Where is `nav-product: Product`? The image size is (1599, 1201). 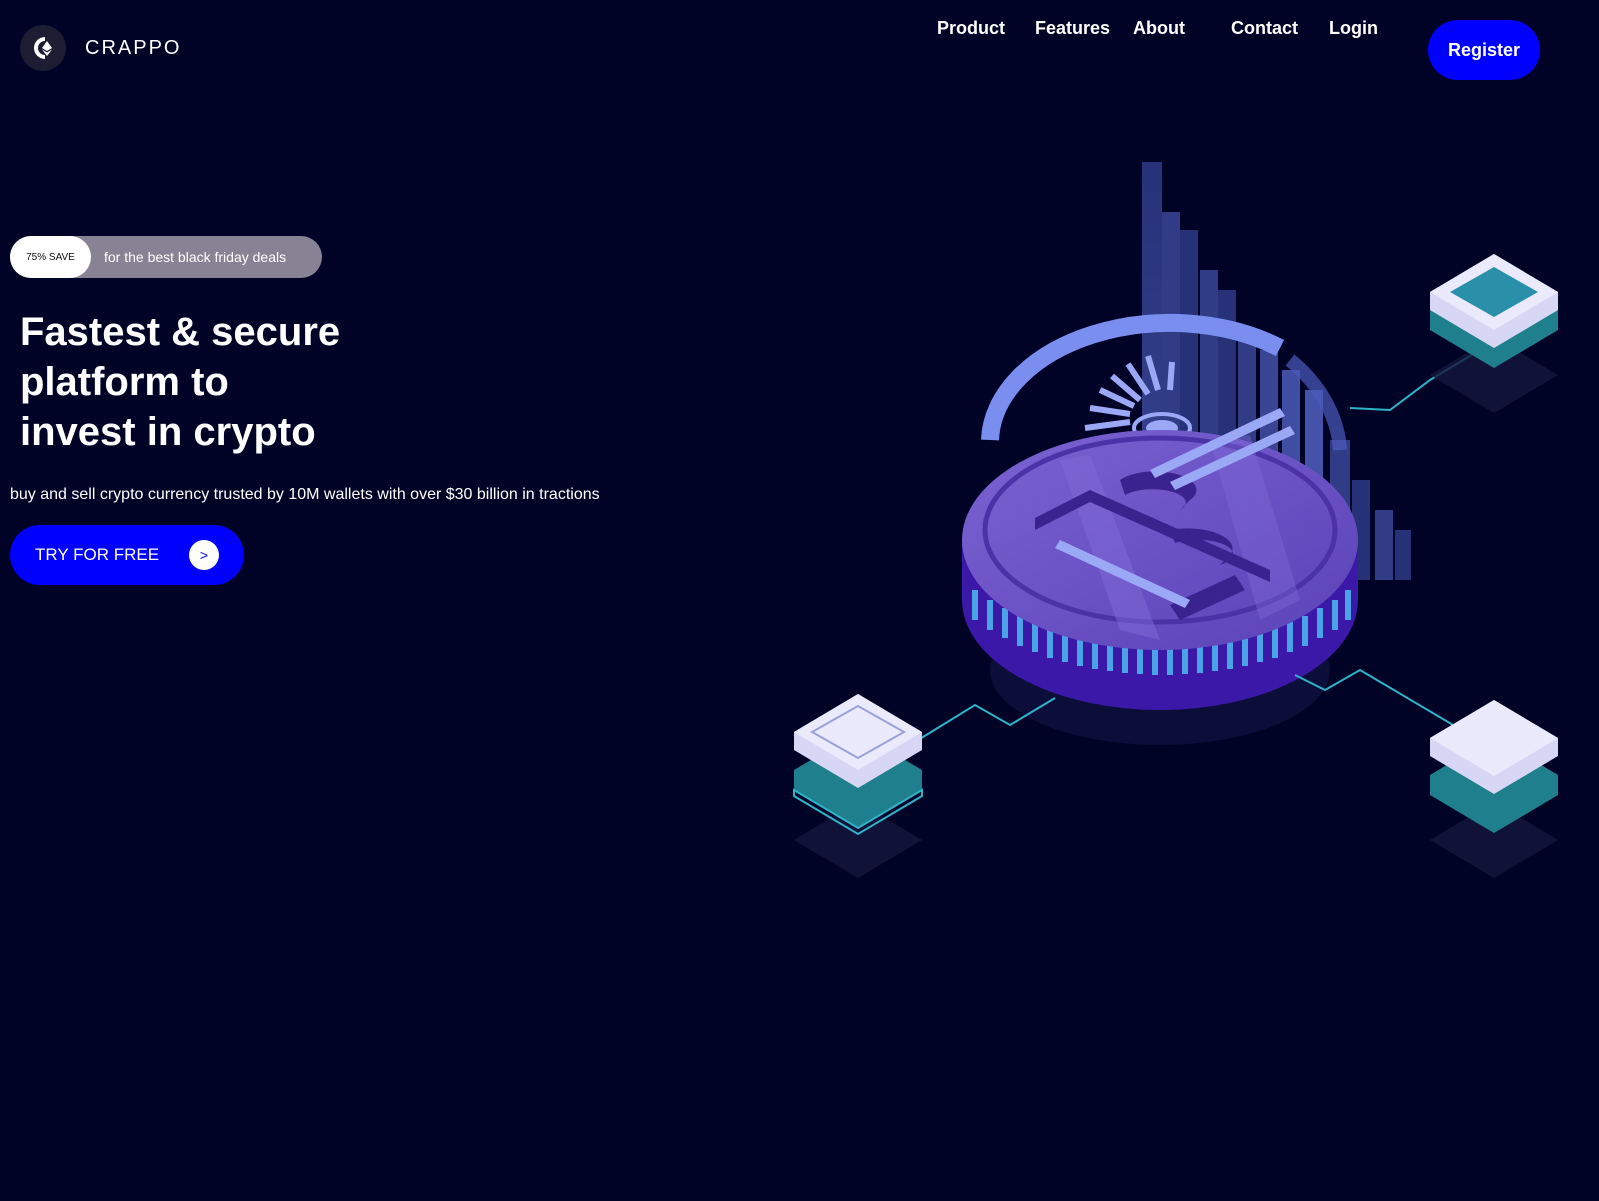 nav-product: Product is located at coordinates (971, 28).